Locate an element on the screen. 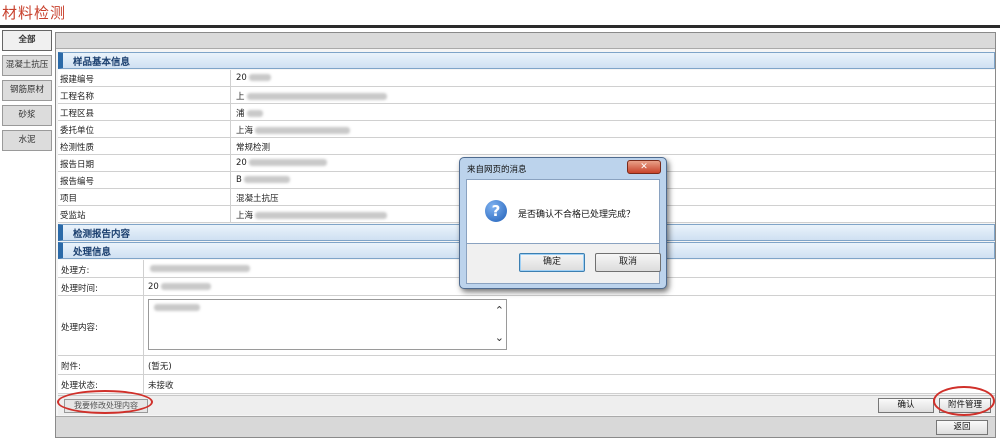 This screenshot has width=1000, height=440. info-value: B is located at coordinates (239, 180).